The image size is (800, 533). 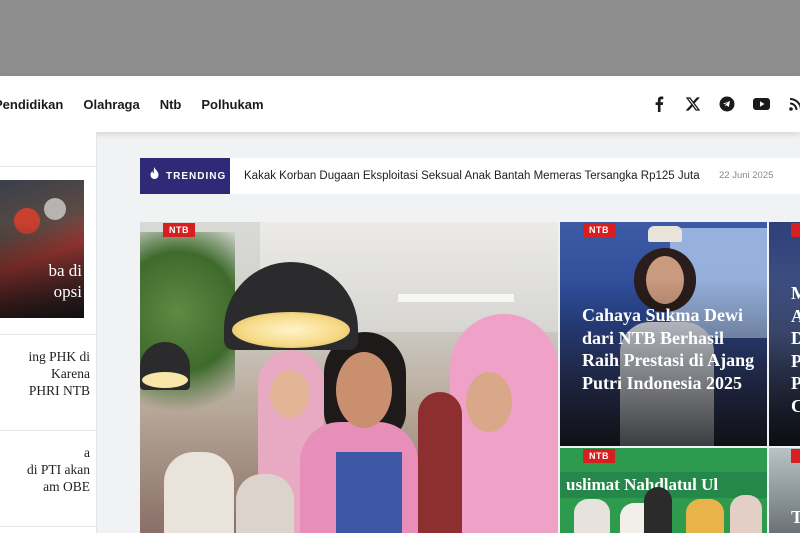 What do you see at coordinates (154, 176) in the screenshot?
I see `fire-icon` at bounding box center [154, 176].